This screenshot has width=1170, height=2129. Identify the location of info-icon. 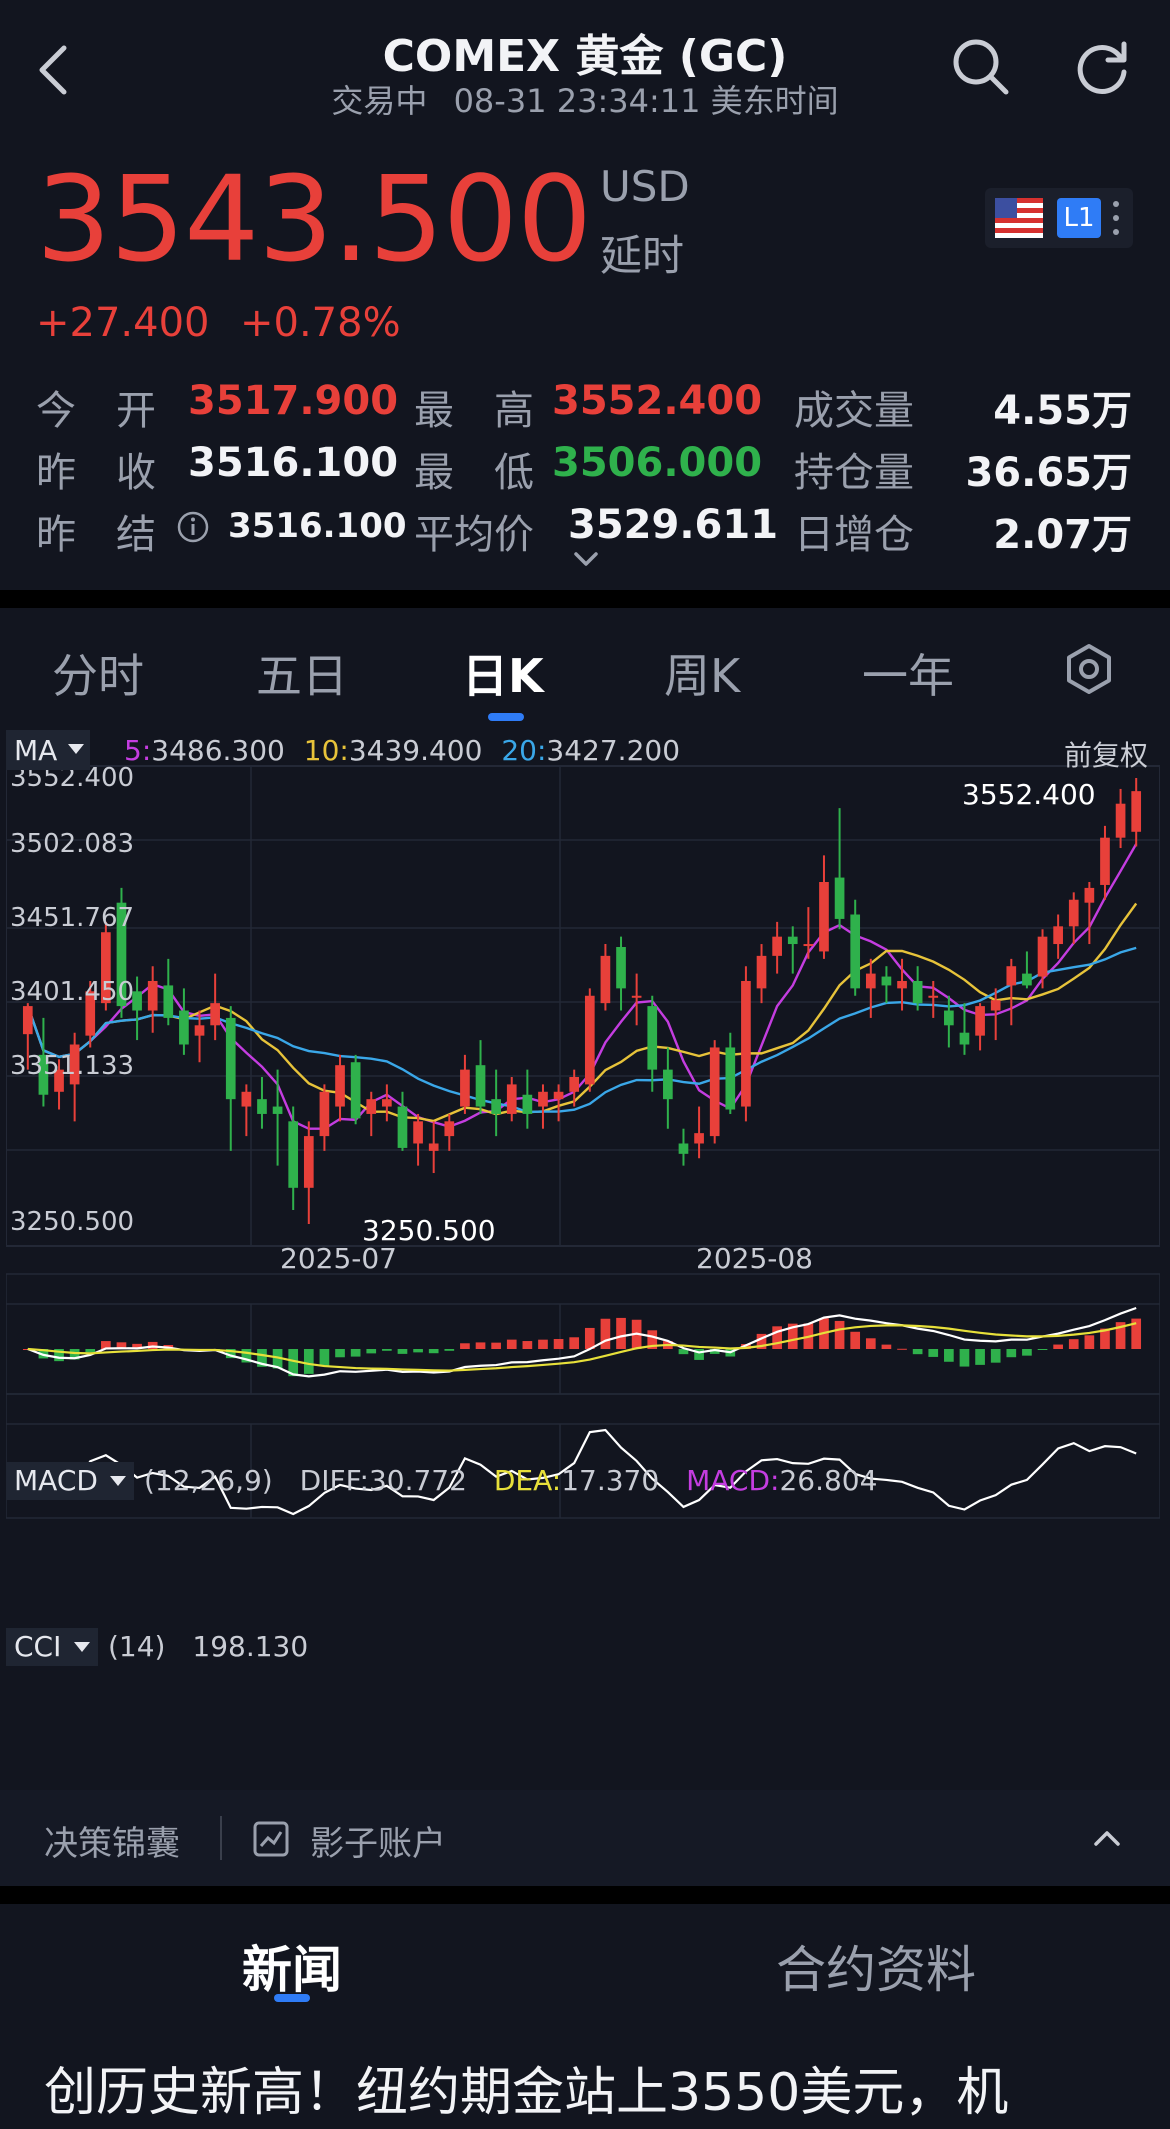
(193, 527).